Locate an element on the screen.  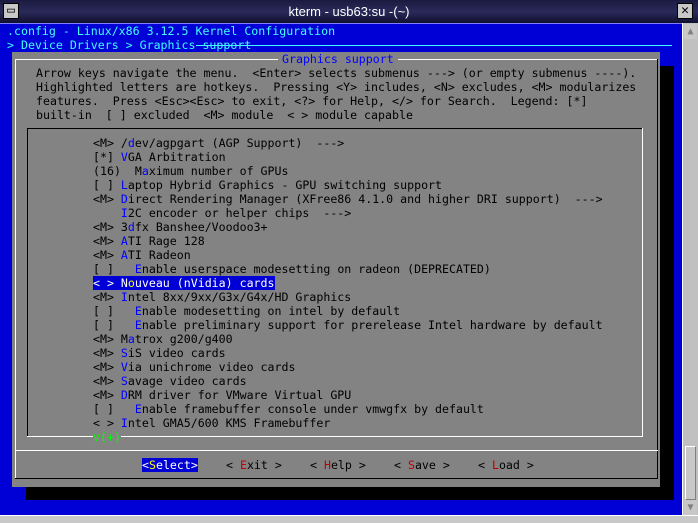
button-elp: < Help > is located at coordinates (338, 465).